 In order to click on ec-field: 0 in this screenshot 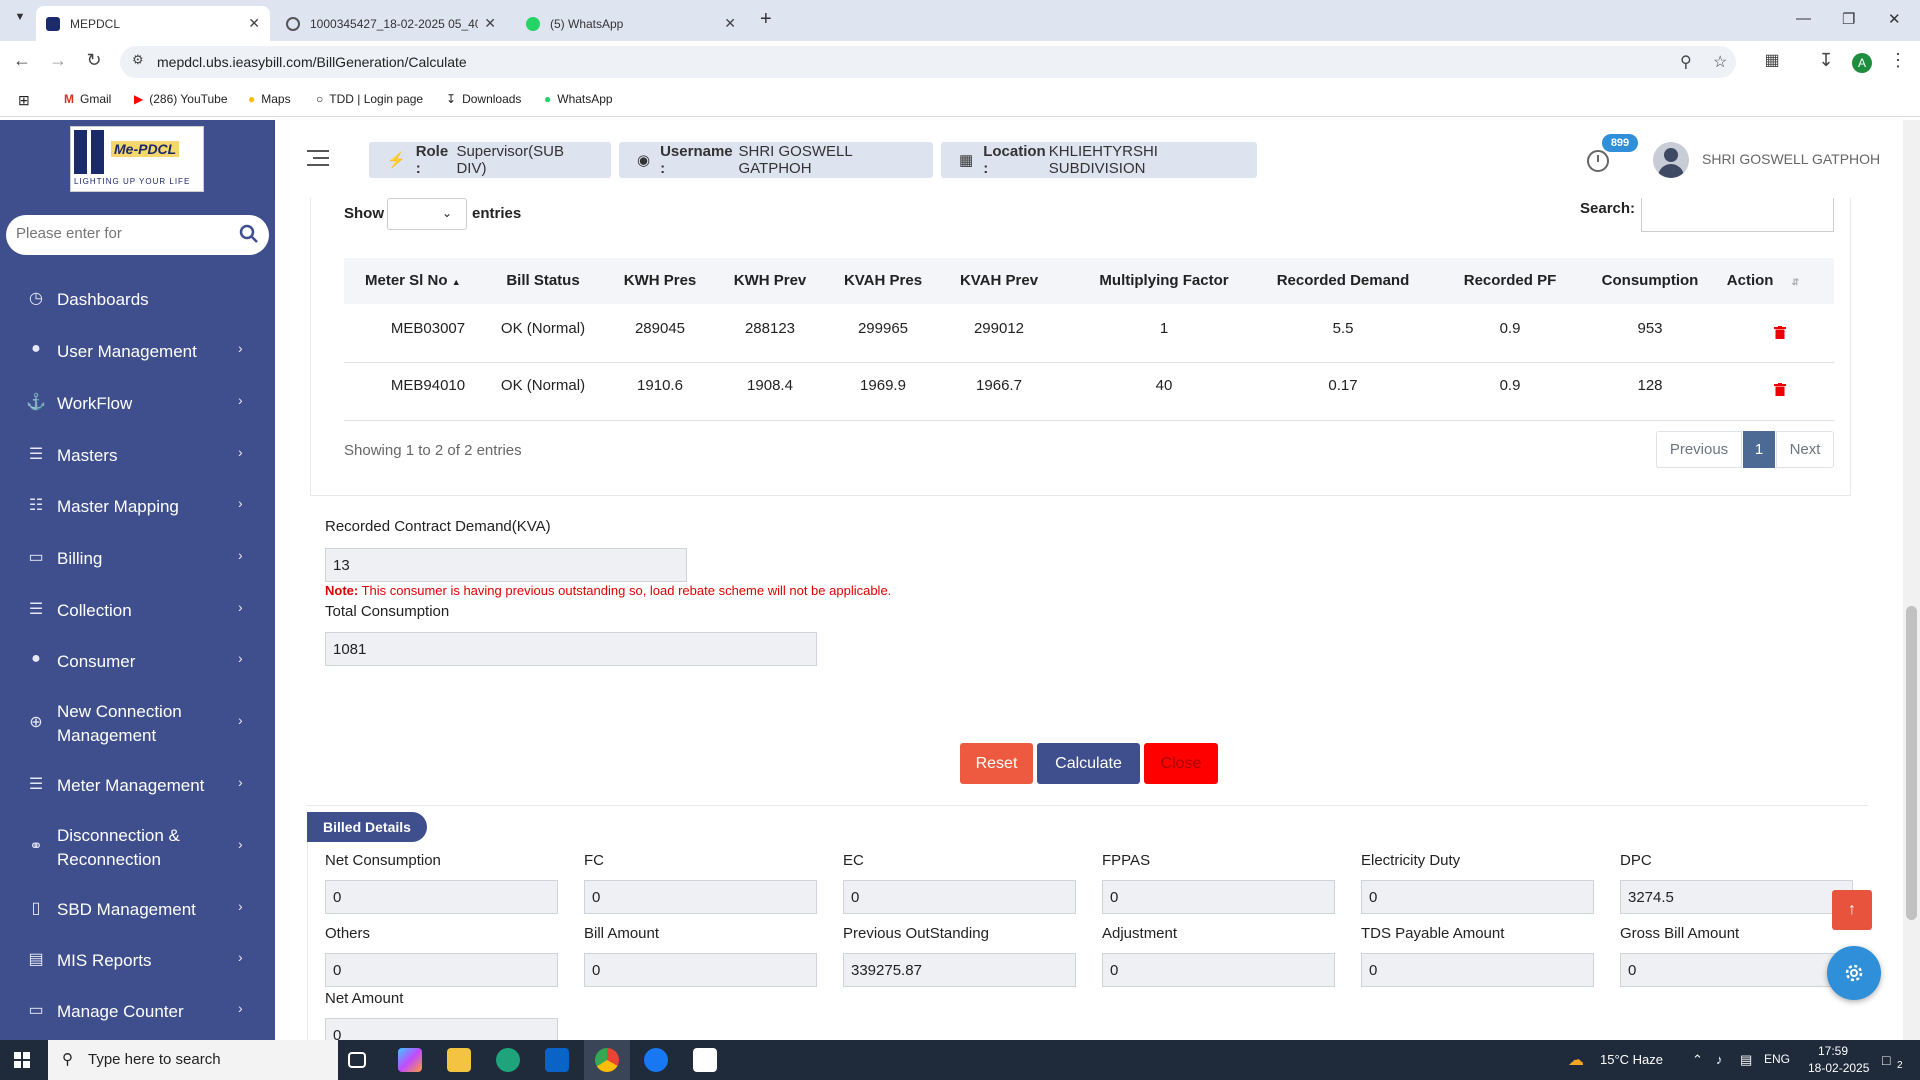, I will do `click(959, 897)`.